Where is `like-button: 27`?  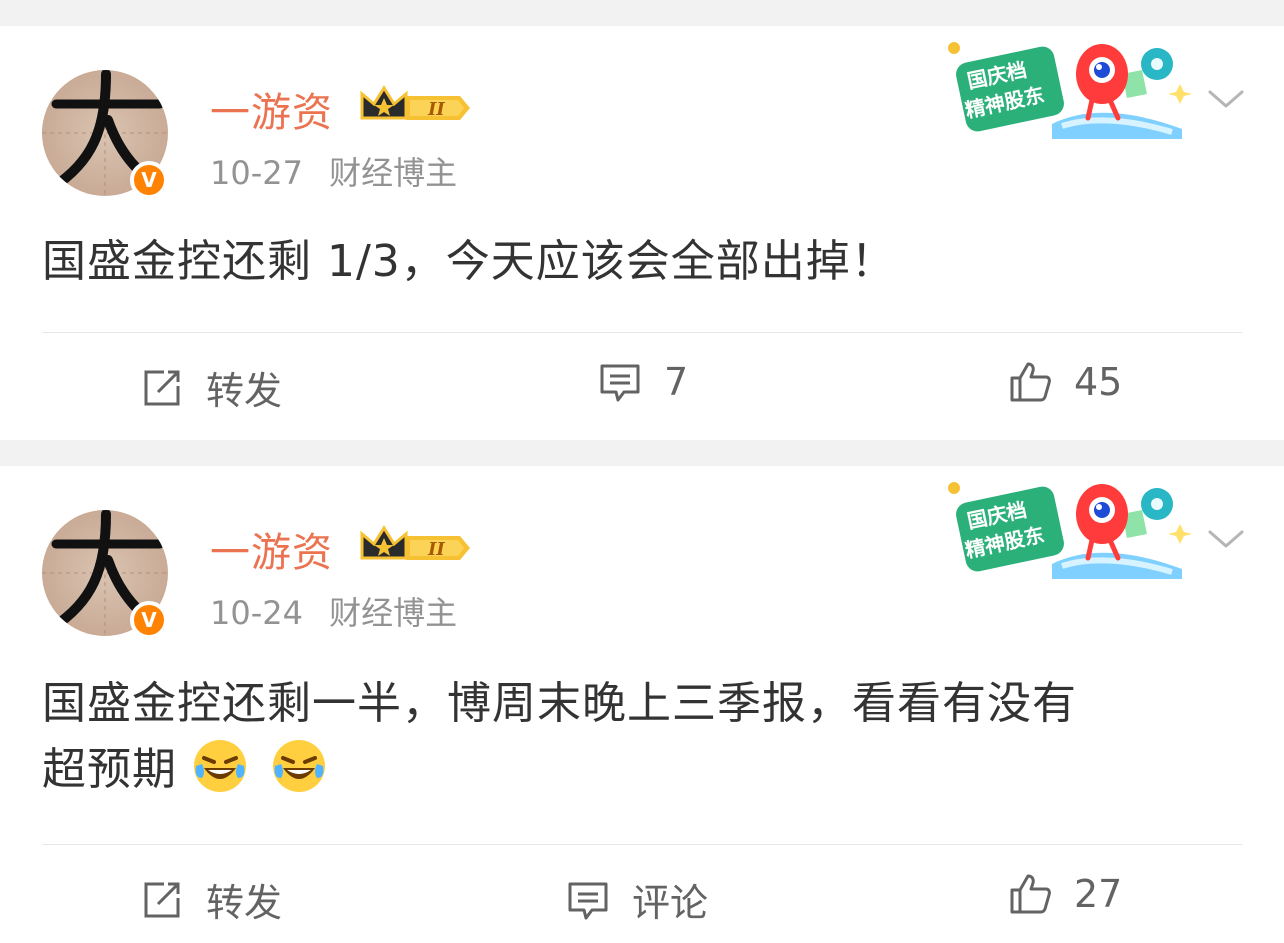
like-button: 27 is located at coordinates (1065, 894).